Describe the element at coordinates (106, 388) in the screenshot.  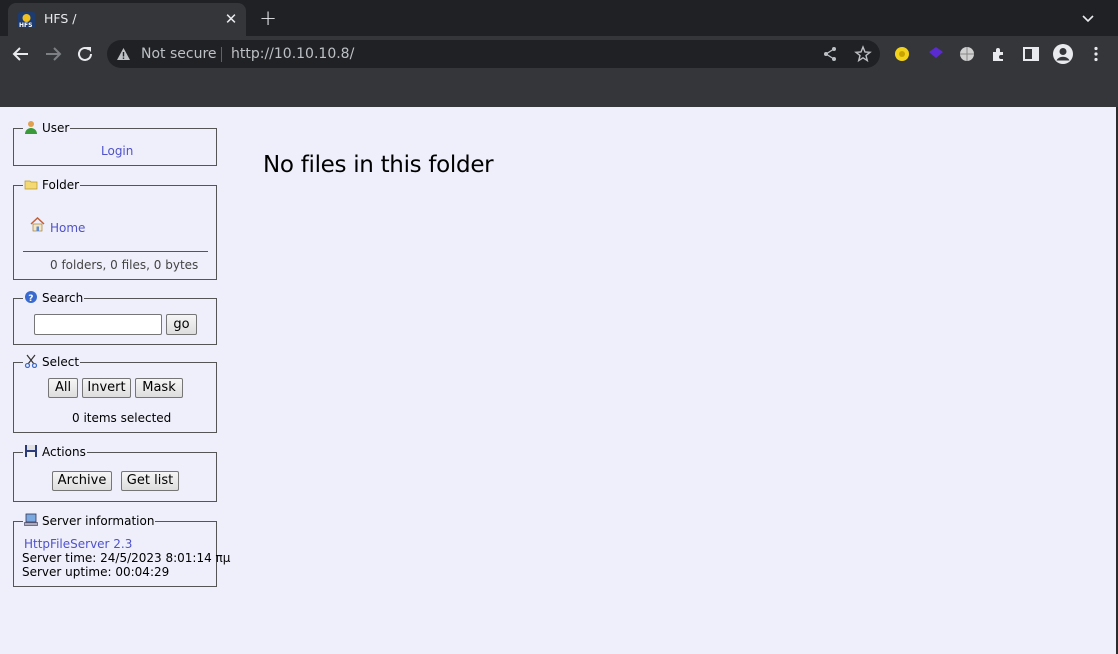
I see `invert-selection-button: Invert` at that location.